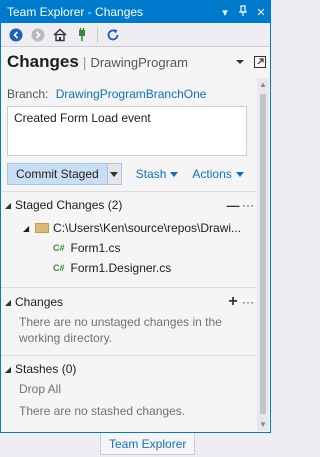 The width and height of the screenshot is (320, 457). I want to click on vertical-scrollbar: ▲ ▼, so click(263, 254).